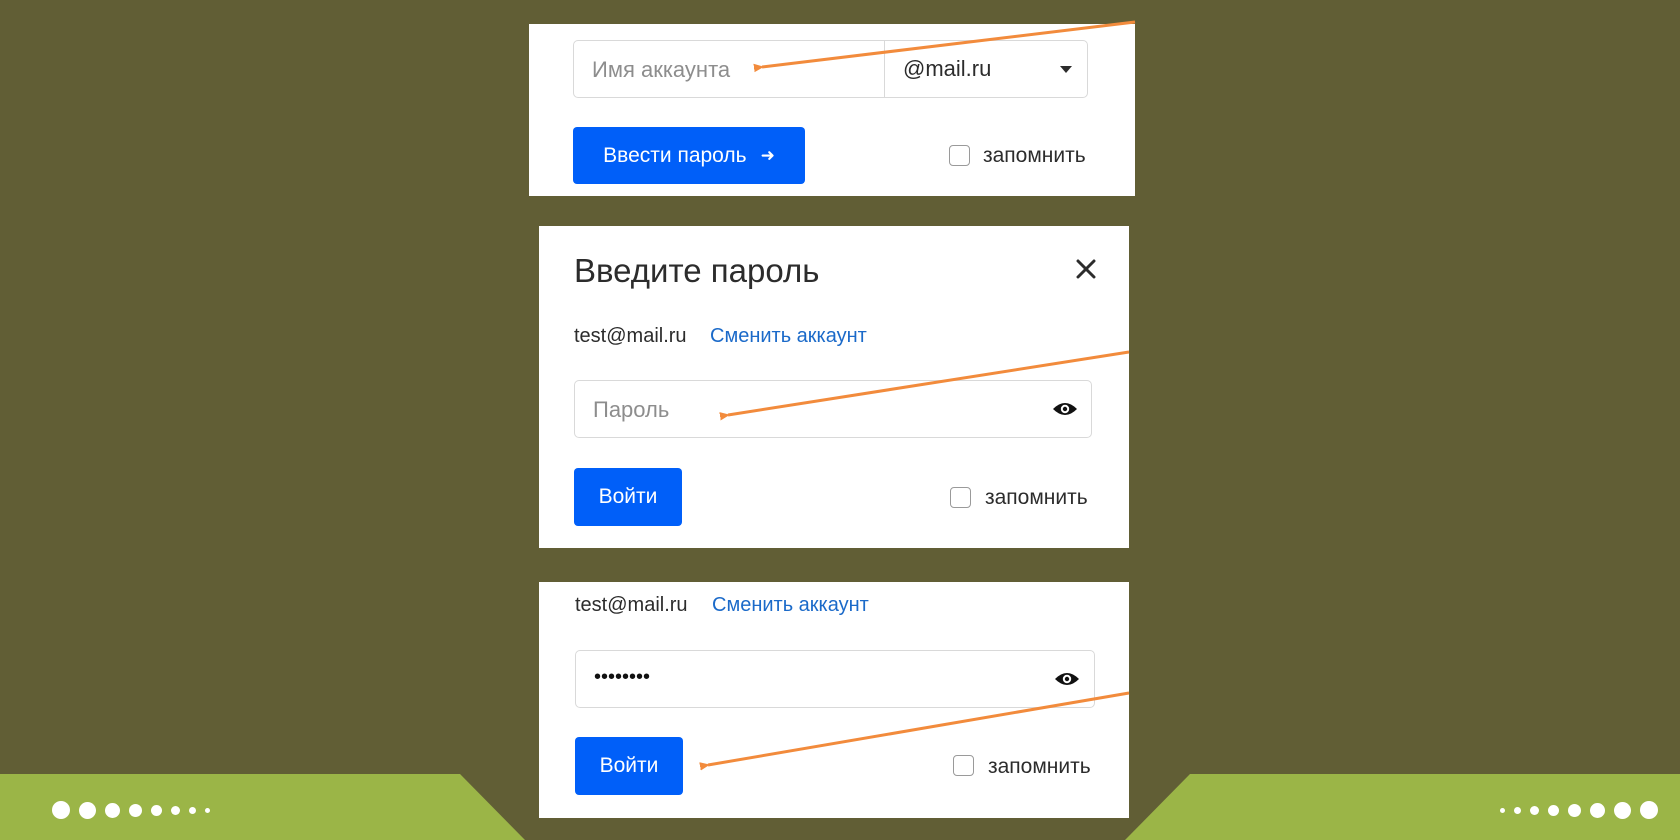  What do you see at coordinates (929, 382) in the screenshot?
I see `annotation-arrow-password` at bounding box center [929, 382].